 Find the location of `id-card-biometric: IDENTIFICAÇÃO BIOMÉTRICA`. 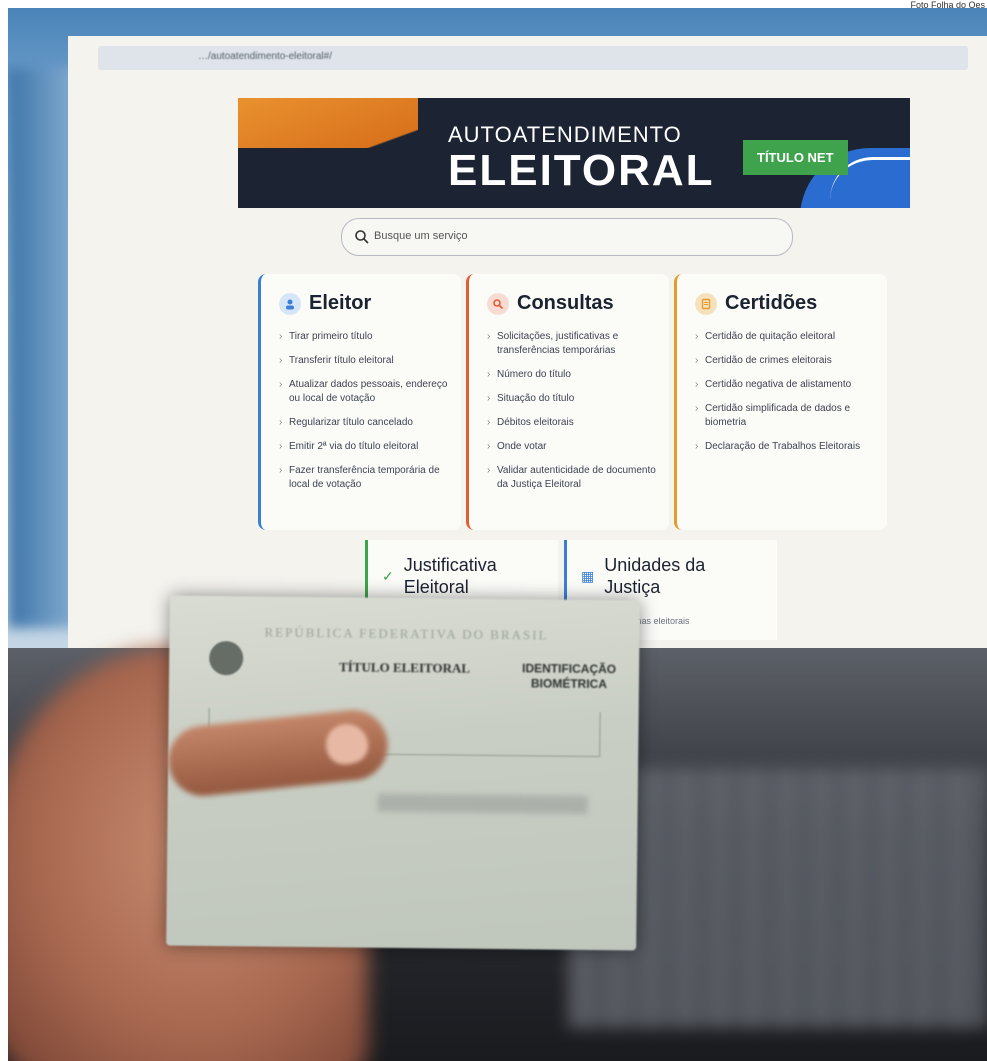

id-card-biometric: IDENTIFICAÇÃO BIOMÉTRICA is located at coordinates (569, 676).